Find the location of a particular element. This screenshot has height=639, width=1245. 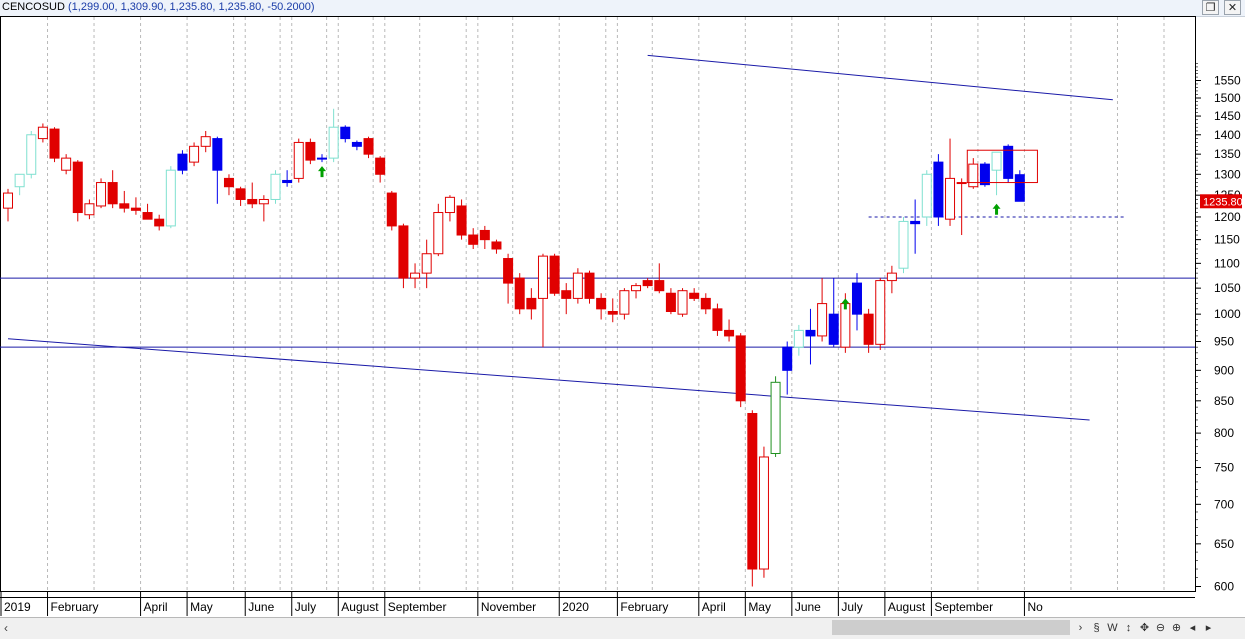

x-period-label: February is located at coordinates (644, 607).